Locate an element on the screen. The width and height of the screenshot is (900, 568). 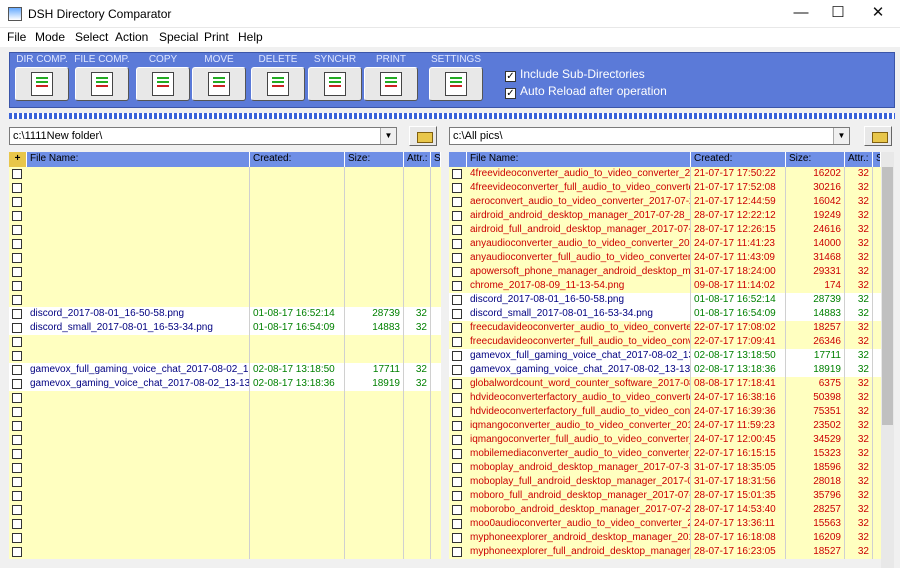
move-button is located at coordinates (219, 84).